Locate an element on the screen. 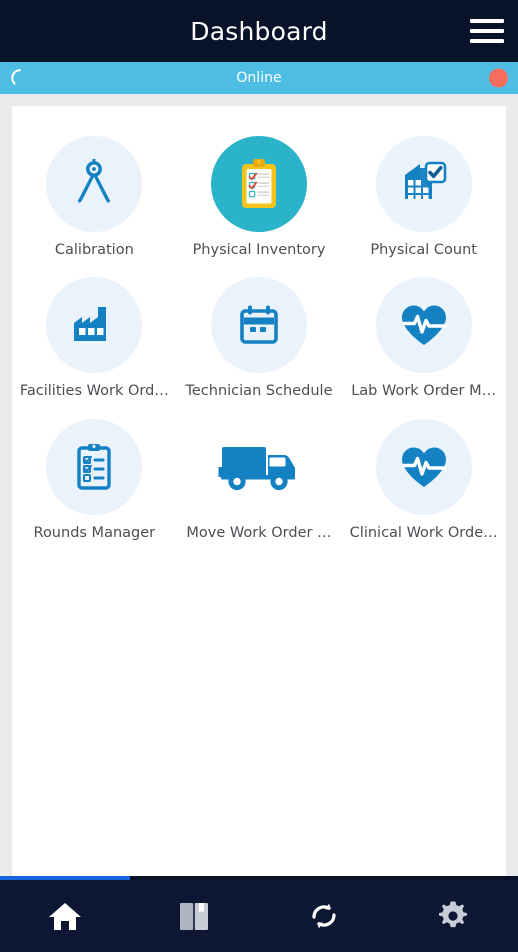 This screenshot has width=518, height=952. nav-sync is located at coordinates (324, 916).